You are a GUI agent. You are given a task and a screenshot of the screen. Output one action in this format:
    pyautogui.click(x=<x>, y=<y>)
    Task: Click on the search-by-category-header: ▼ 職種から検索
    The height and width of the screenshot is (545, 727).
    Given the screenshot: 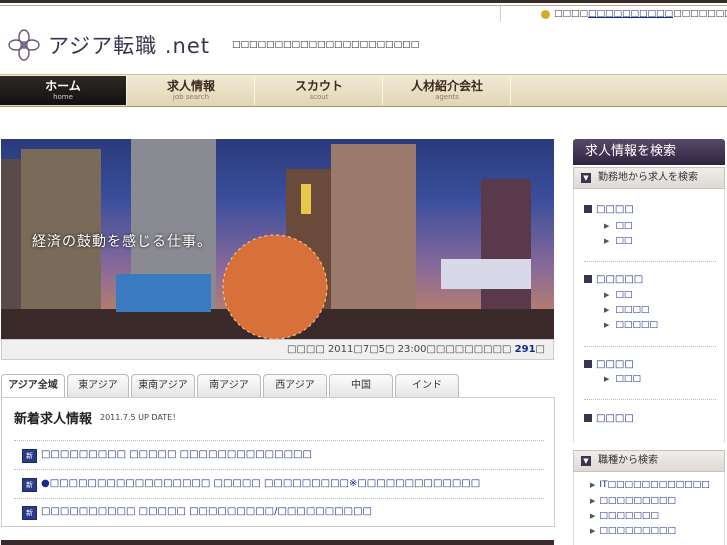 What is the action you would take?
    pyautogui.click(x=649, y=461)
    